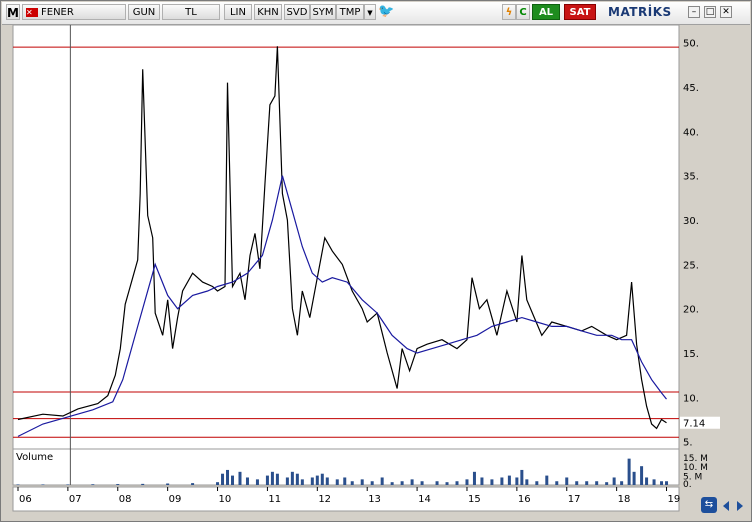  I want to click on sell-button: SAT, so click(580, 12).